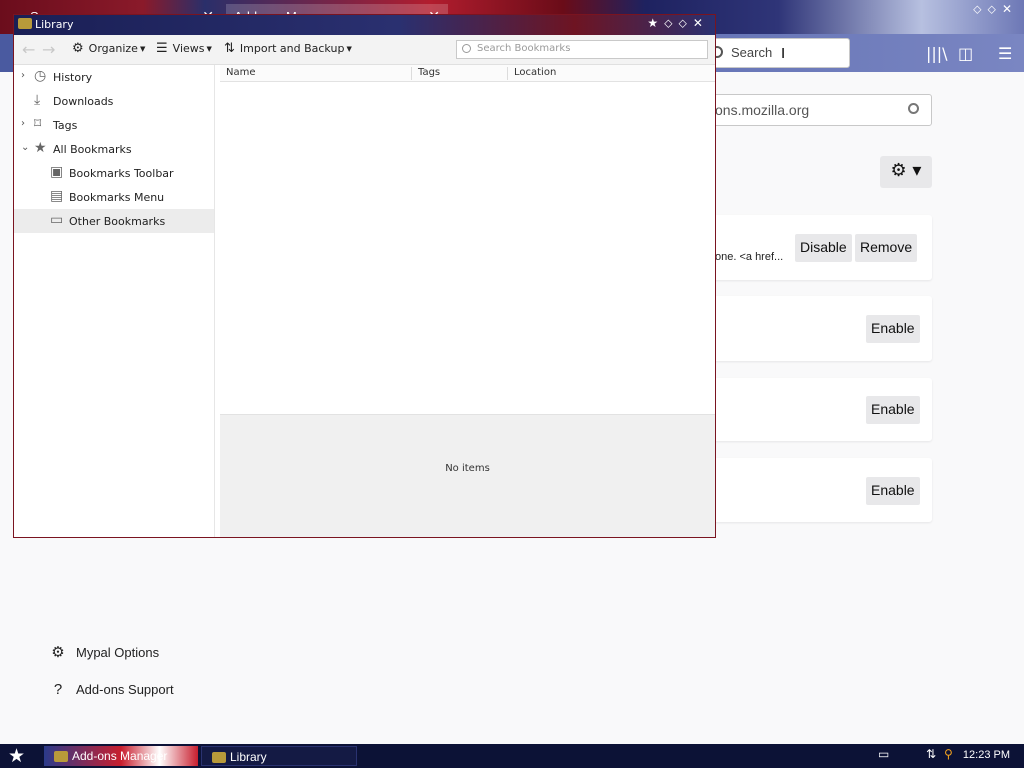 The width and height of the screenshot is (1024, 768). What do you see at coordinates (121, 173) in the screenshot?
I see `tree-label: Bookmarks Toolbar` at bounding box center [121, 173].